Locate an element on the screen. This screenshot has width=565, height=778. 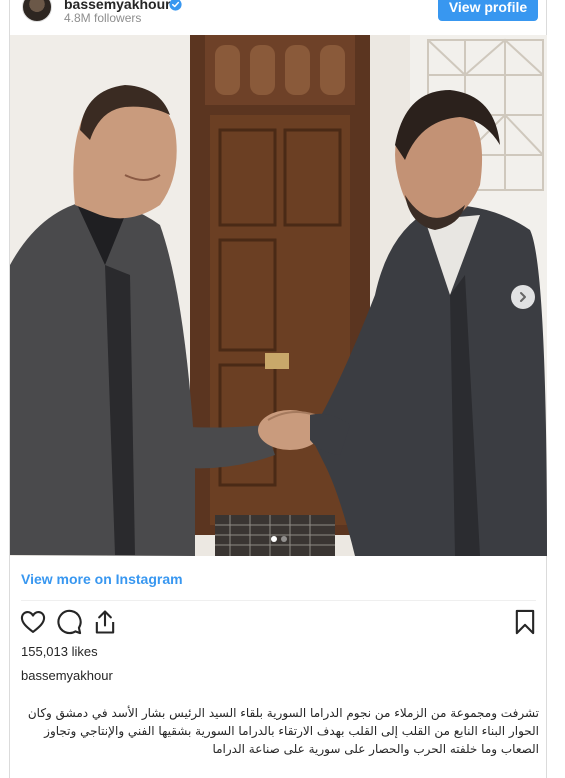
follower-count: 4.8M followers is located at coordinates (103, 18).